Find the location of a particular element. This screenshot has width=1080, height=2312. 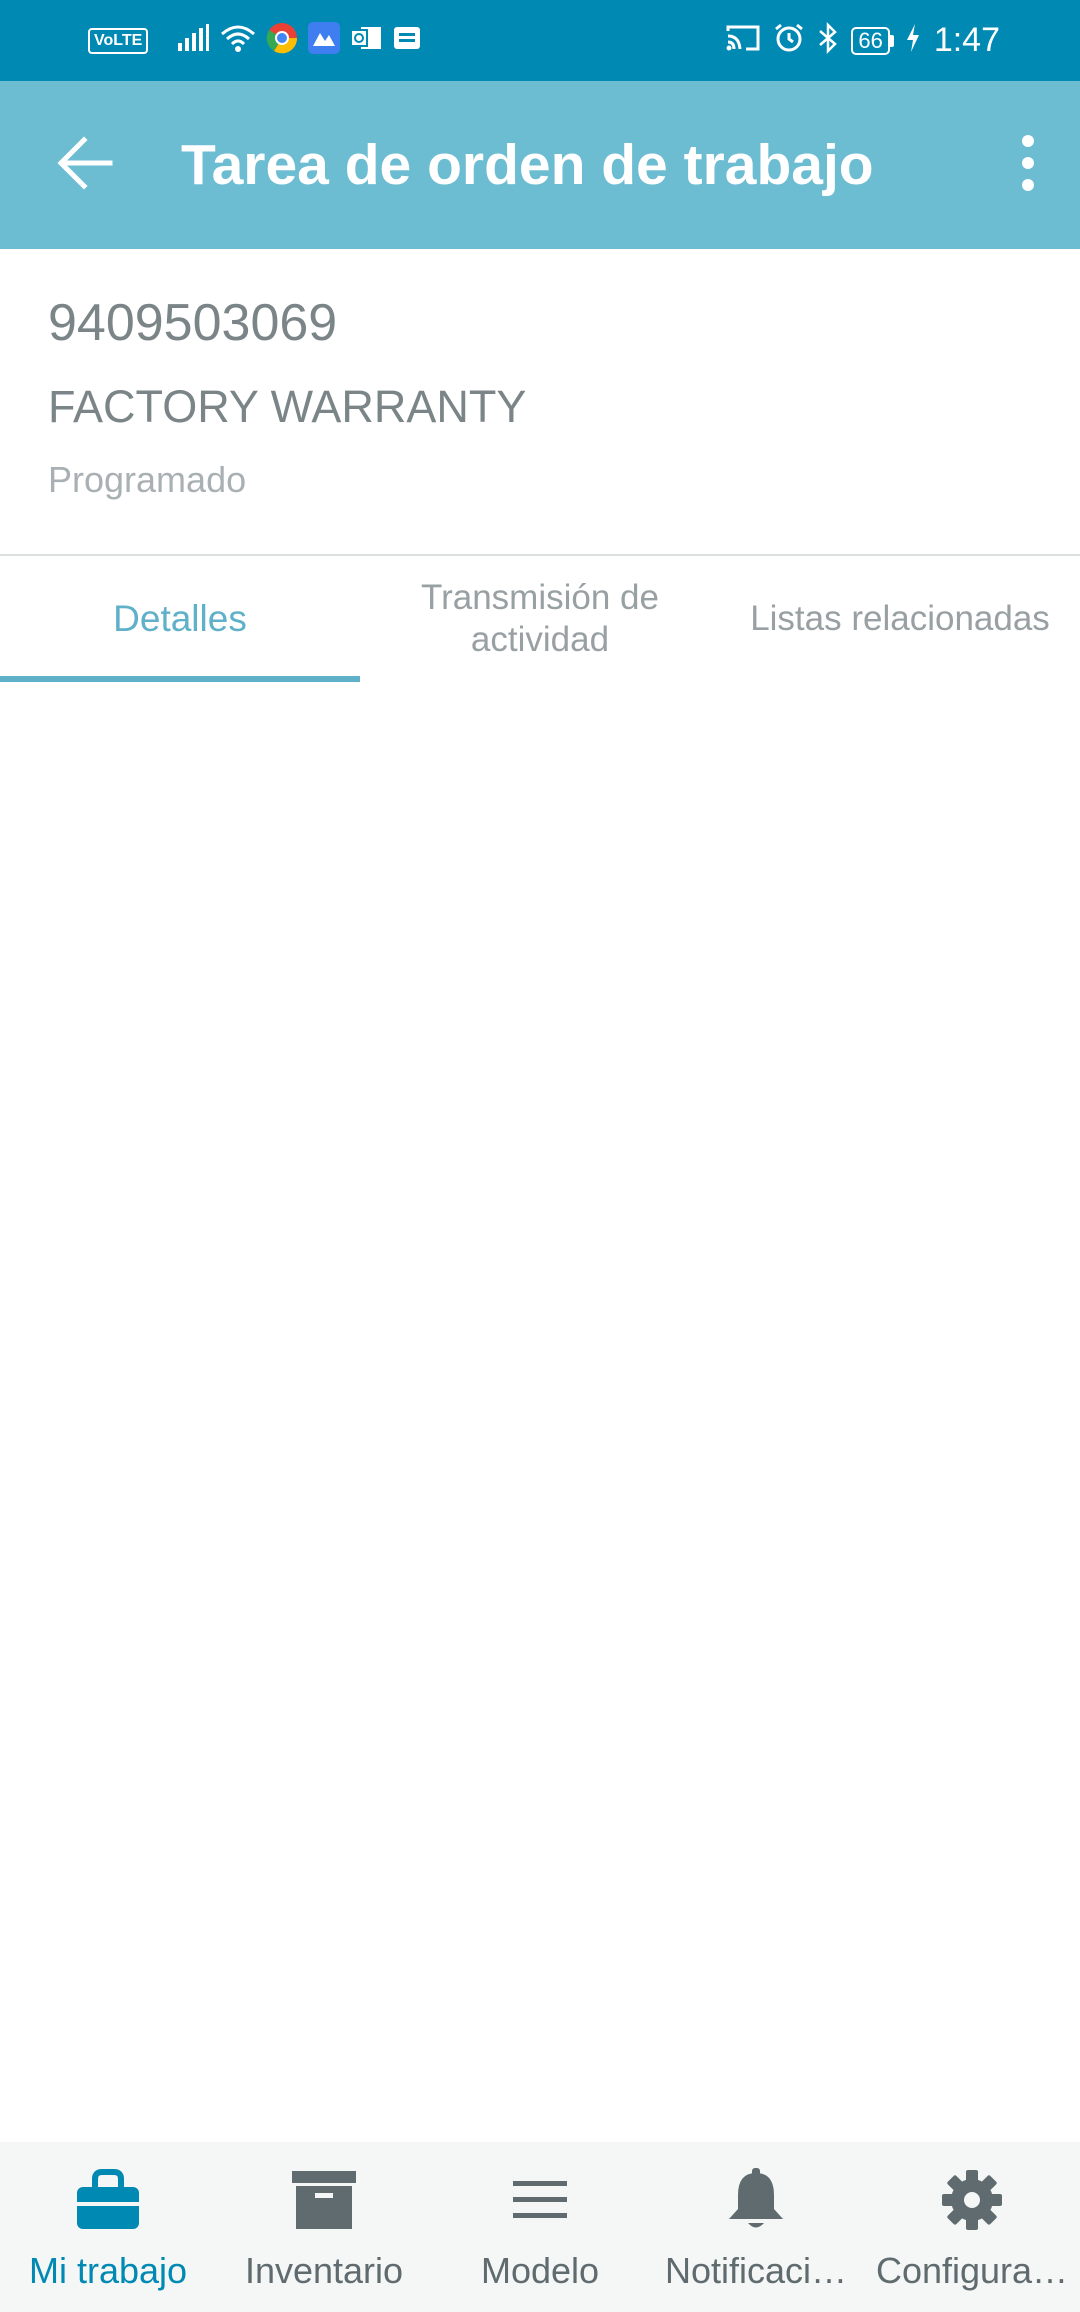

bluetooth-icon is located at coordinates (828, 40).